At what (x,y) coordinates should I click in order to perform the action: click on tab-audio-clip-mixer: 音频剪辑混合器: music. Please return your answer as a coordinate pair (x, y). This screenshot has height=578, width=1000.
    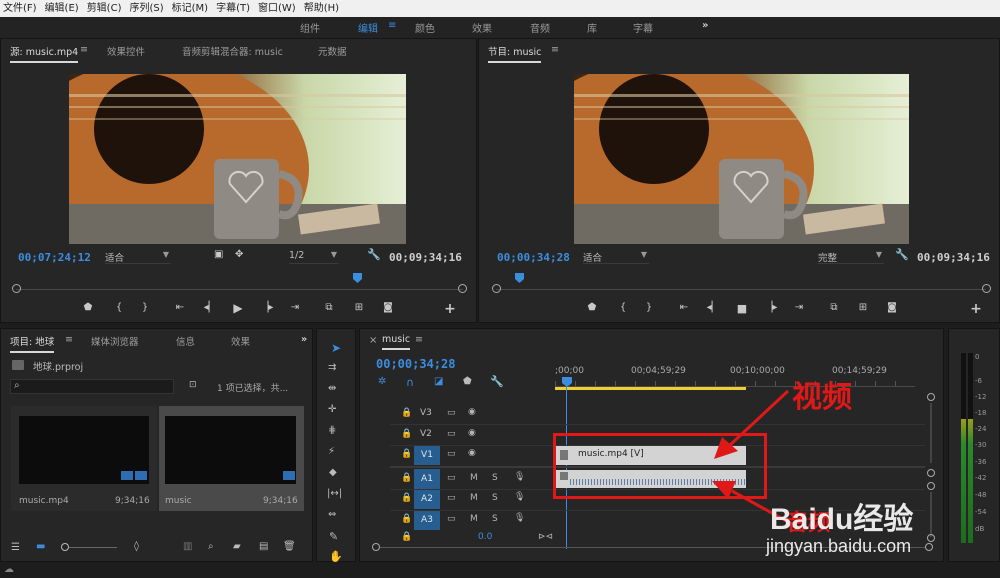
    Looking at the image, I should click on (232, 51).